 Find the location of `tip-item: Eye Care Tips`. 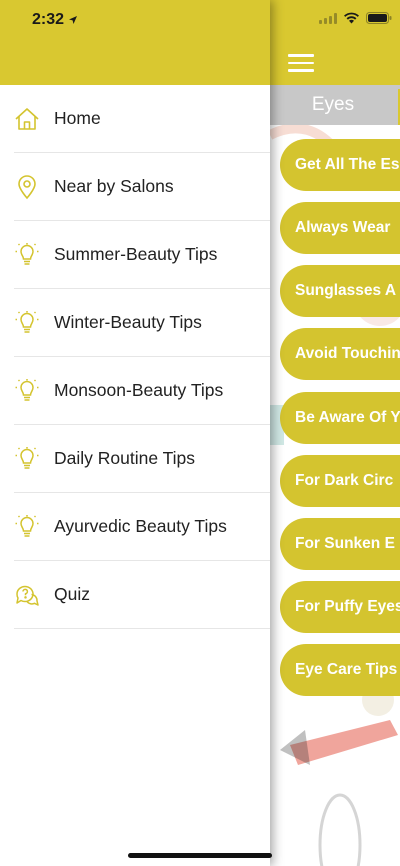

tip-item: Eye Care Tips is located at coordinates (340, 670).